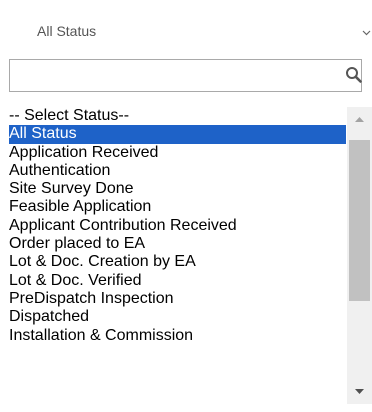  I want to click on search-box, so click(185, 75).